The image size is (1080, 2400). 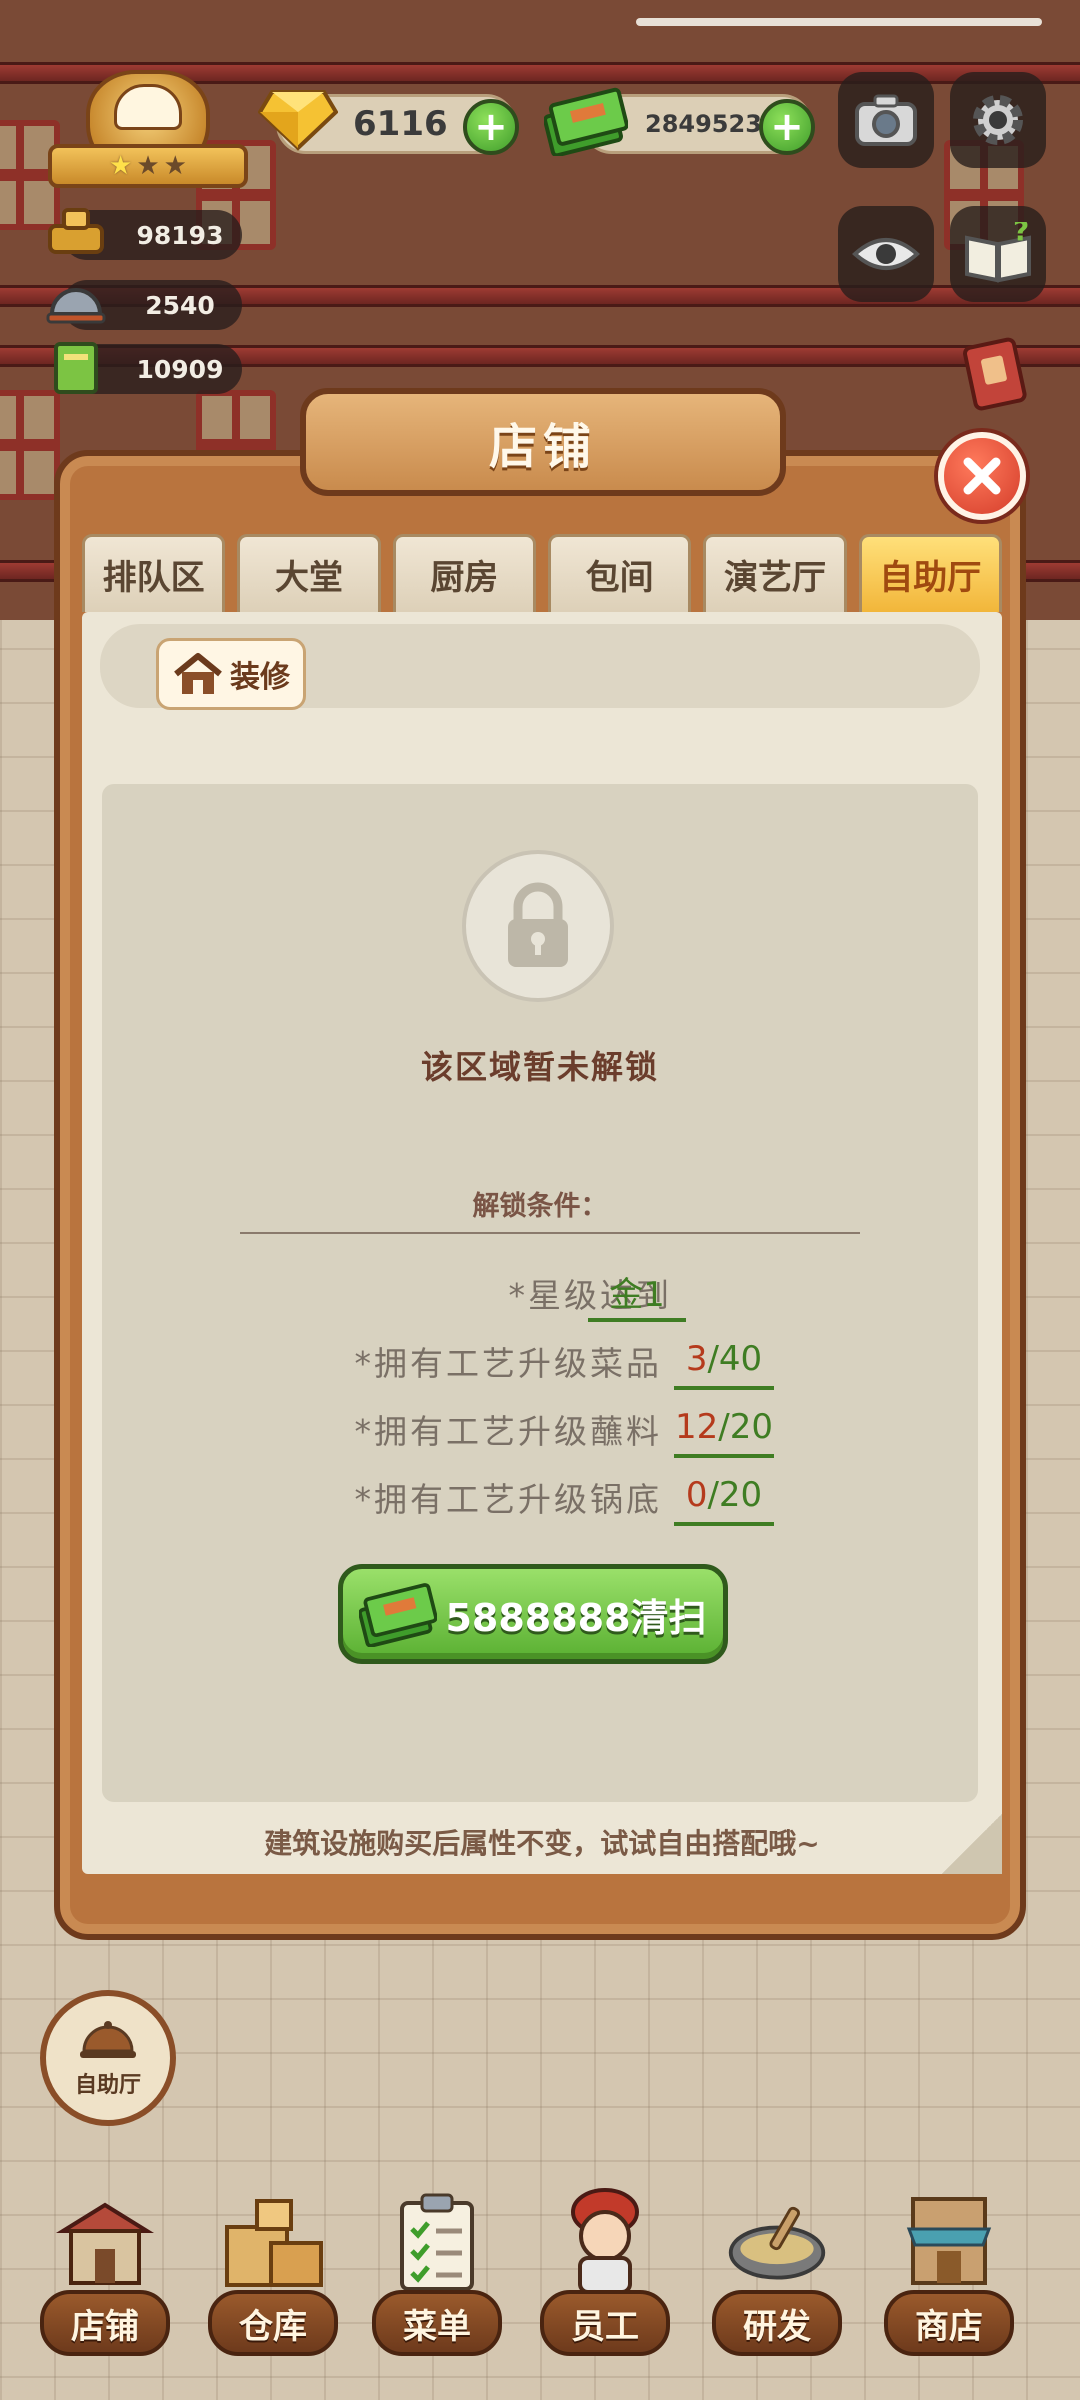 What do you see at coordinates (76, 231) in the screenshot?
I see `hotpot-icon` at bounding box center [76, 231].